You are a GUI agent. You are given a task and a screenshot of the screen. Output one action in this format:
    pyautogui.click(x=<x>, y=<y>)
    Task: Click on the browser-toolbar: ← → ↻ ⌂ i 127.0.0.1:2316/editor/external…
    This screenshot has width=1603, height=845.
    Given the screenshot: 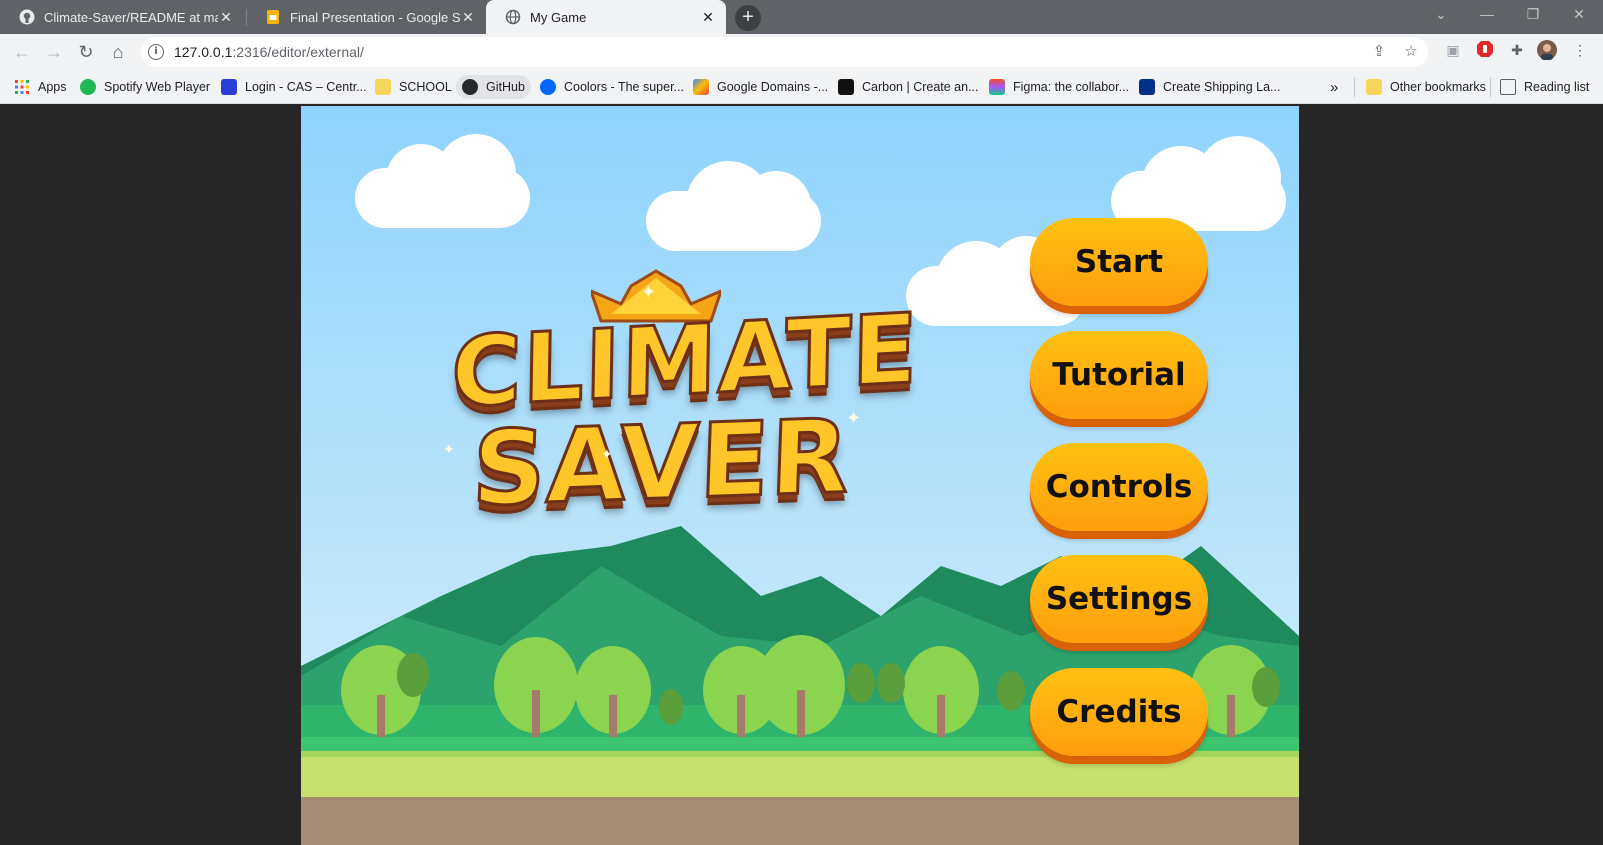 What is the action you would take?
    pyautogui.click(x=801, y=52)
    